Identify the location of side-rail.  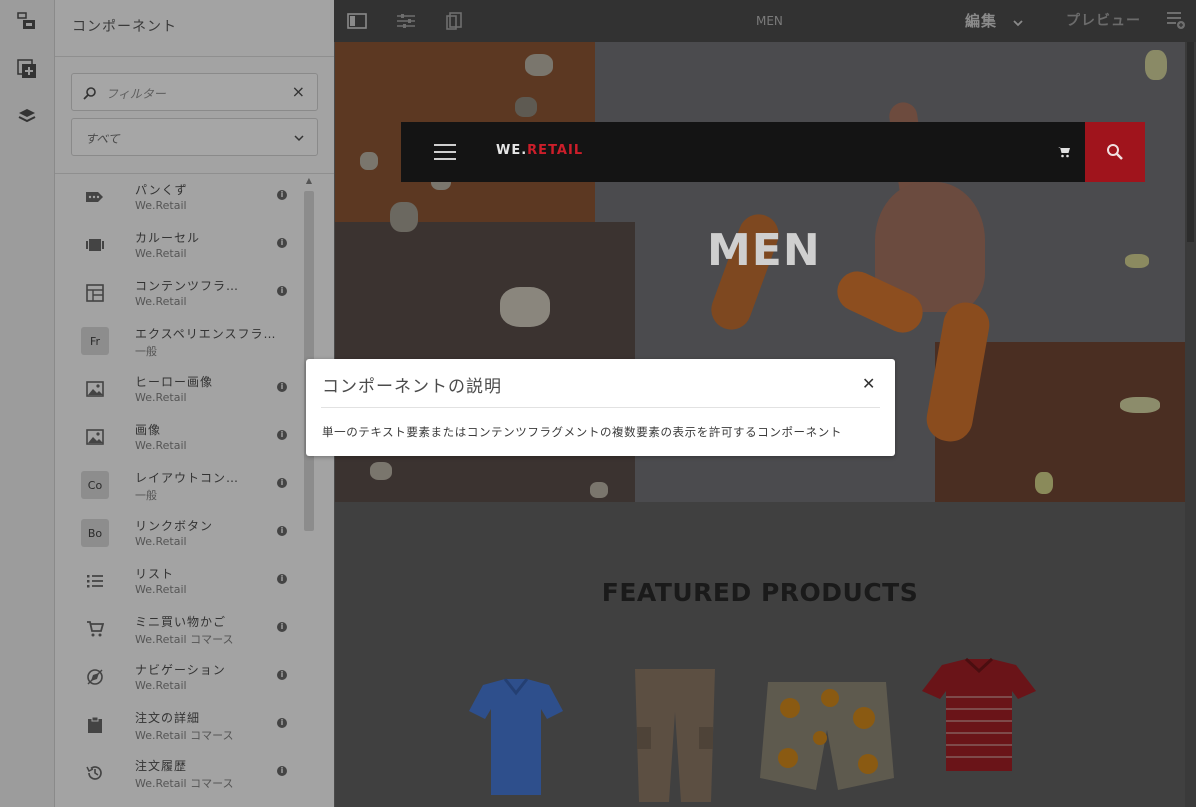
(27, 403).